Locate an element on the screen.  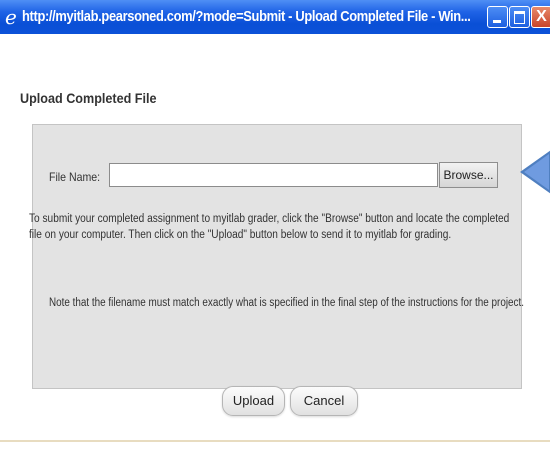
ie-icon: e is located at coordinates (11, 17).